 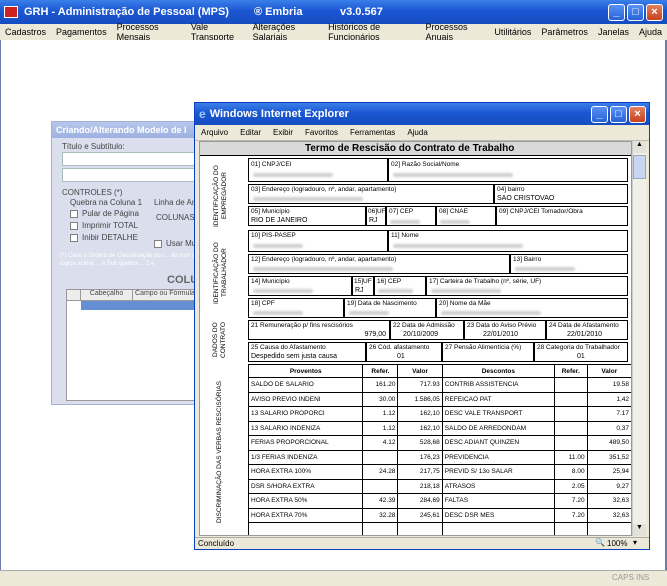 What do you see at coordinates (305, 443) in the screenshot?
I see `verbas-cell: FERIAS PROPORCIONAL` at bounding box center [305, 443].